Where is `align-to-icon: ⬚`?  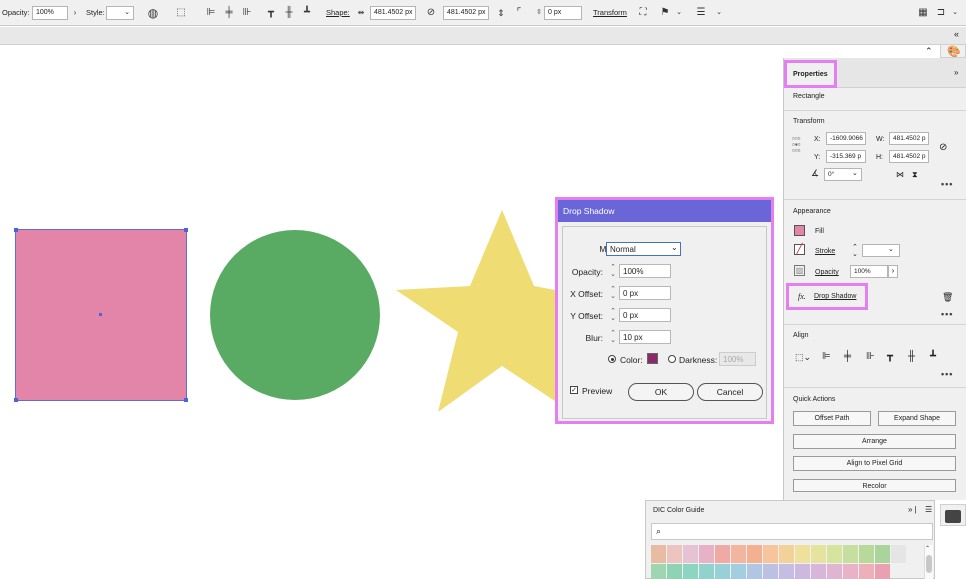 align-to-icon: ⬚ is located at coordinates (181, 13).